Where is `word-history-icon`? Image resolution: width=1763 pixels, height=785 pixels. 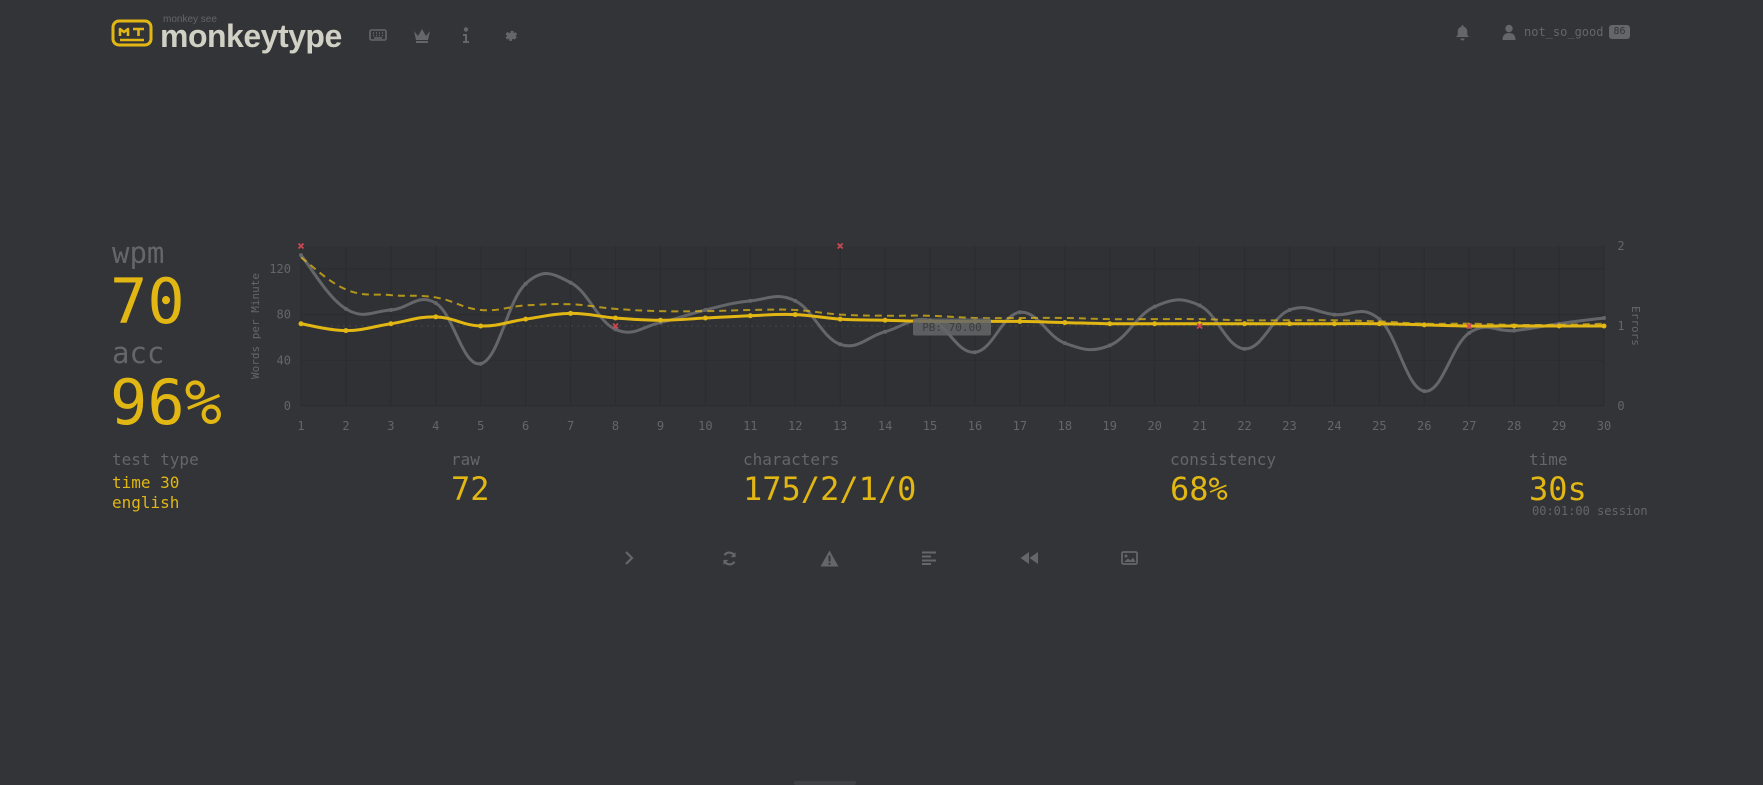
word-history-icon is located at coordinates (929, 558).